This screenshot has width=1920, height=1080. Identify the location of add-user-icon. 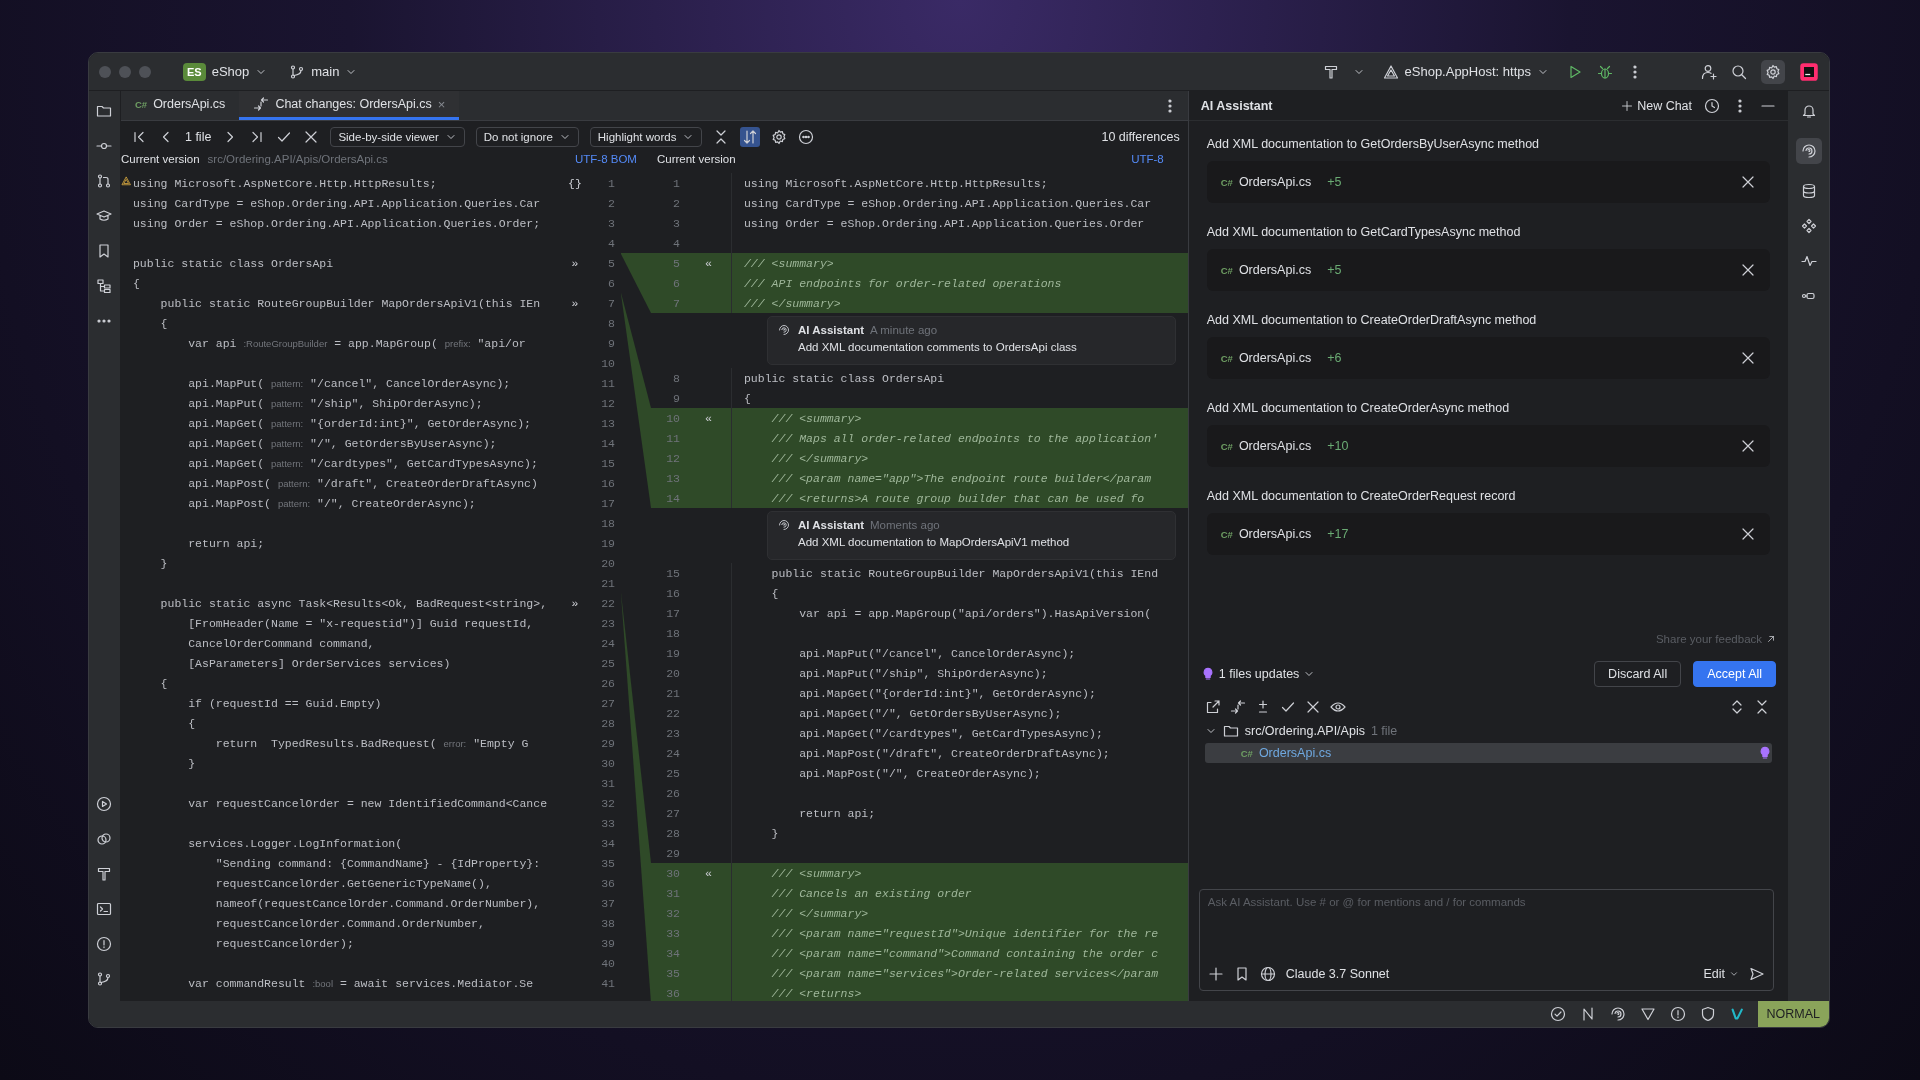
(1709, 71).